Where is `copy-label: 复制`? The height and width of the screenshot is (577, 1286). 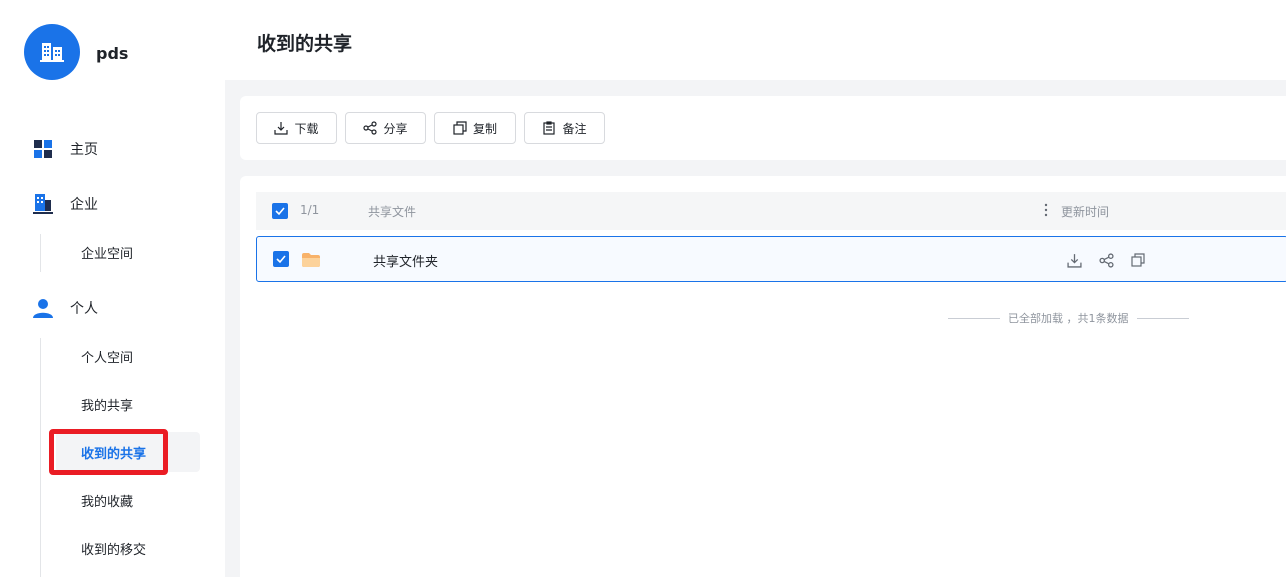
copy-label: 复制 is located at coordinates (484, 128).